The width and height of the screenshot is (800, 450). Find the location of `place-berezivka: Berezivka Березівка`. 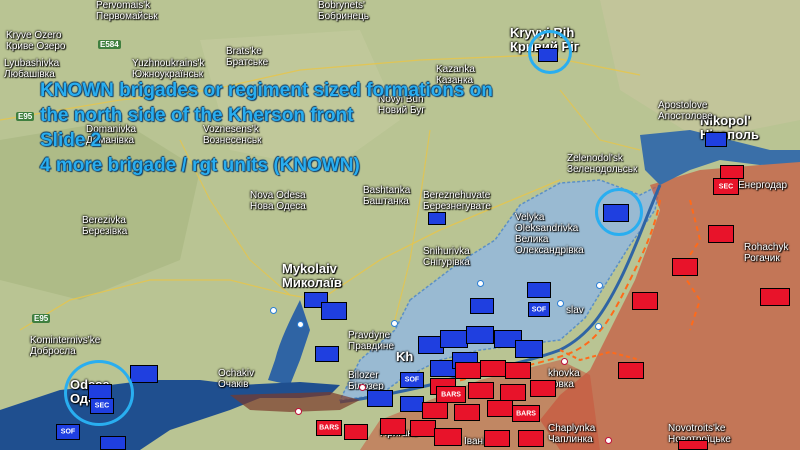

place-berezivka: Berezivka Березівка is located at coordinates (105, 226).